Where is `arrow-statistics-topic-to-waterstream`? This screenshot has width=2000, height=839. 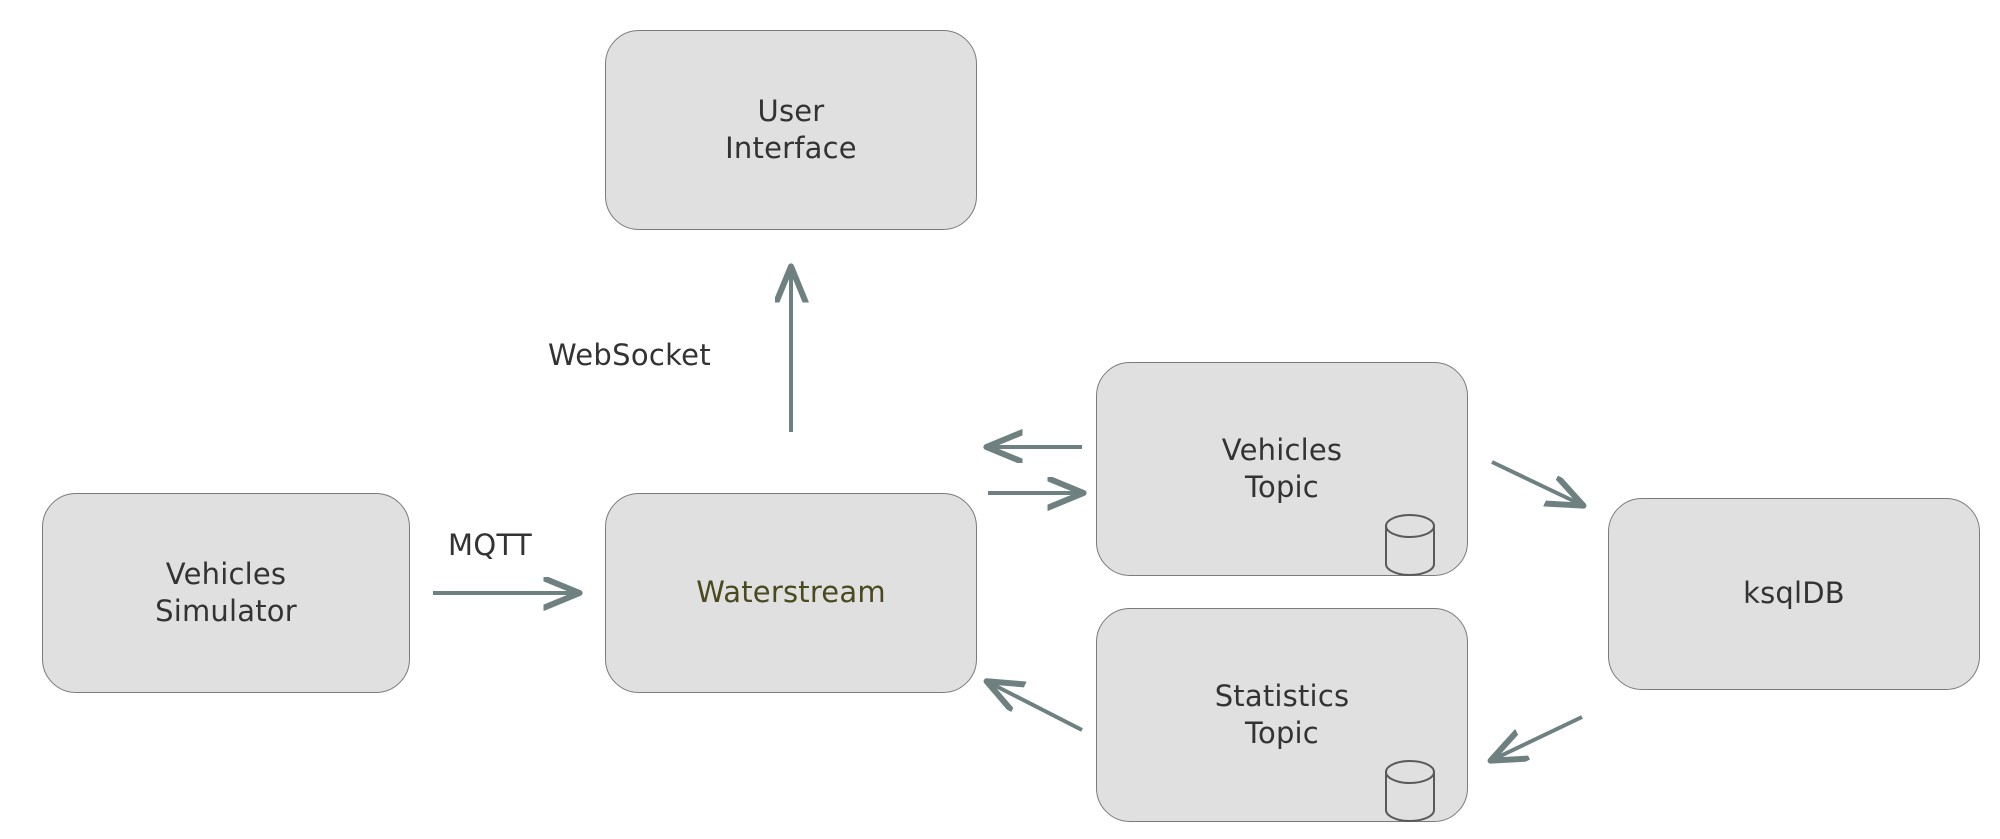
arrow-statistics-topic-to-waterstream is located at coordinates (1035, 707).